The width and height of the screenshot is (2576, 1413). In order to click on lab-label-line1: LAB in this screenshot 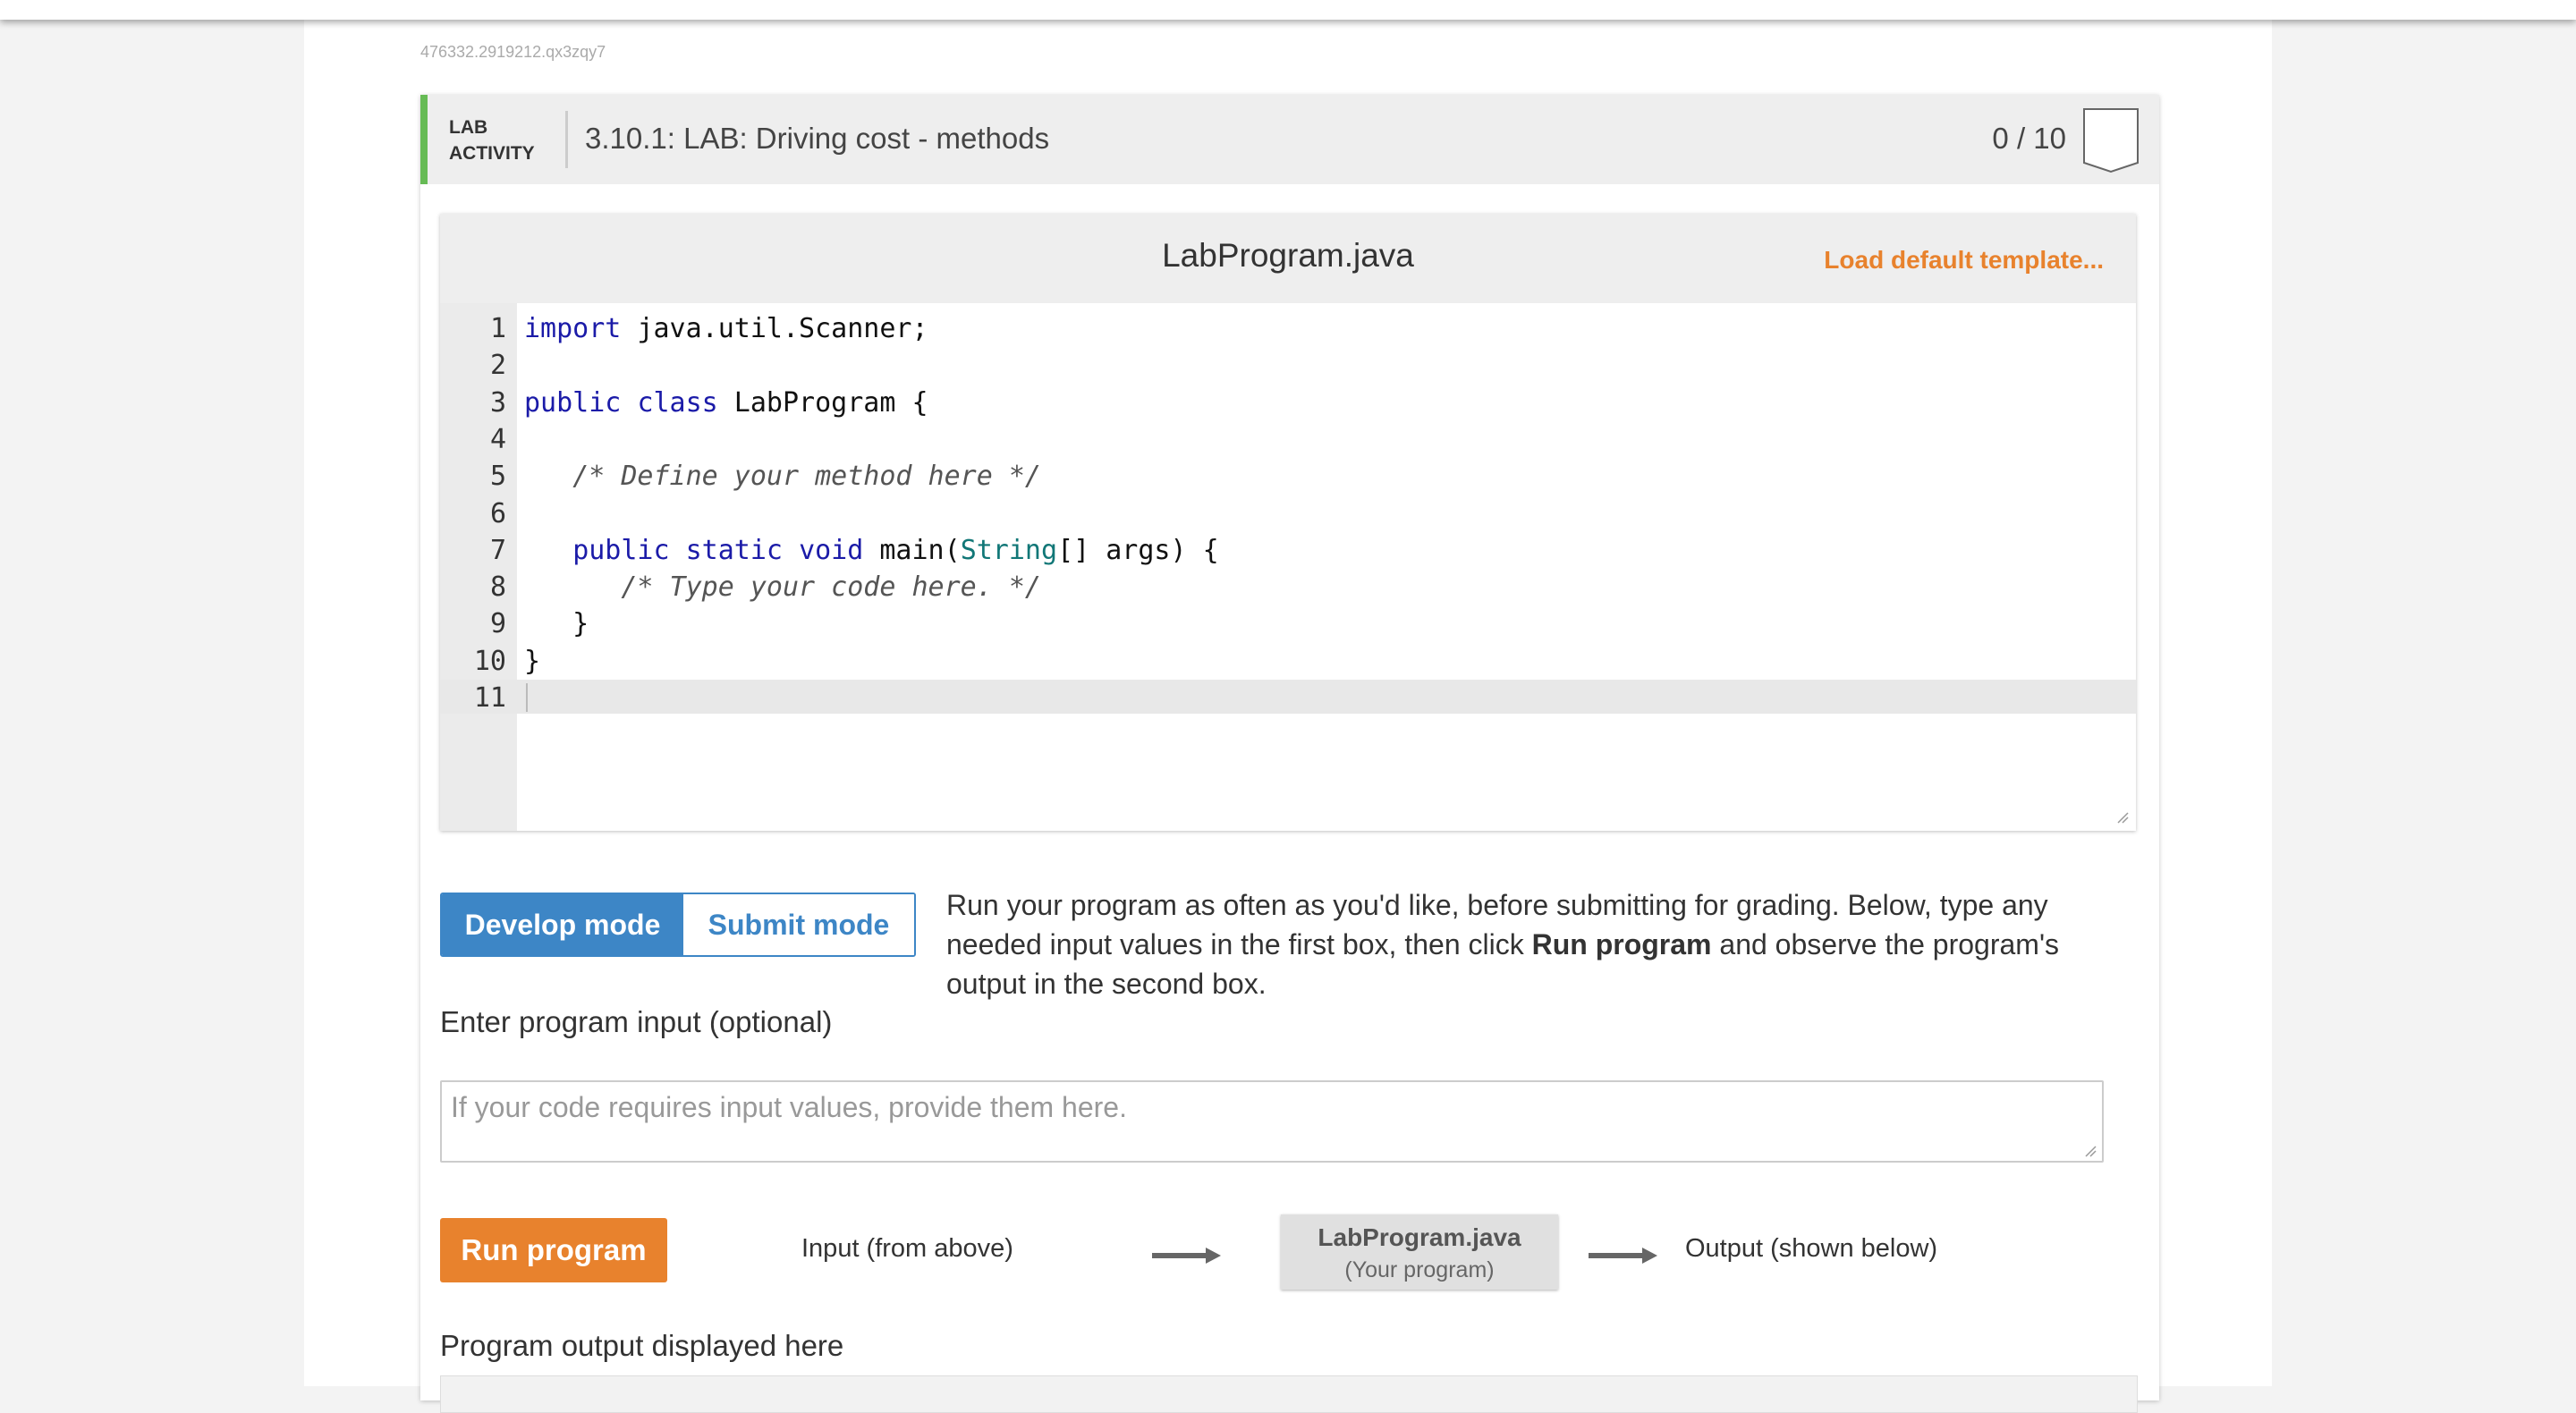, I will do `click(468, 127)`.